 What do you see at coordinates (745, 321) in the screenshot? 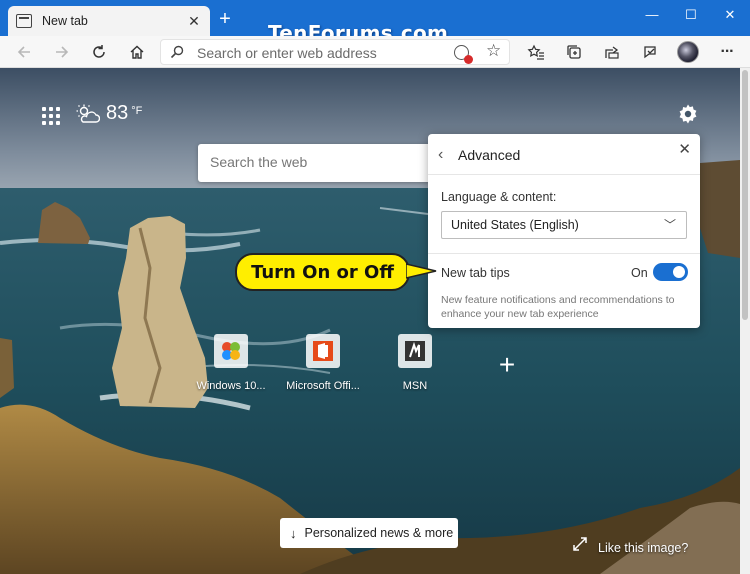
I see `scrollbar` at bounding box center [745, 321].